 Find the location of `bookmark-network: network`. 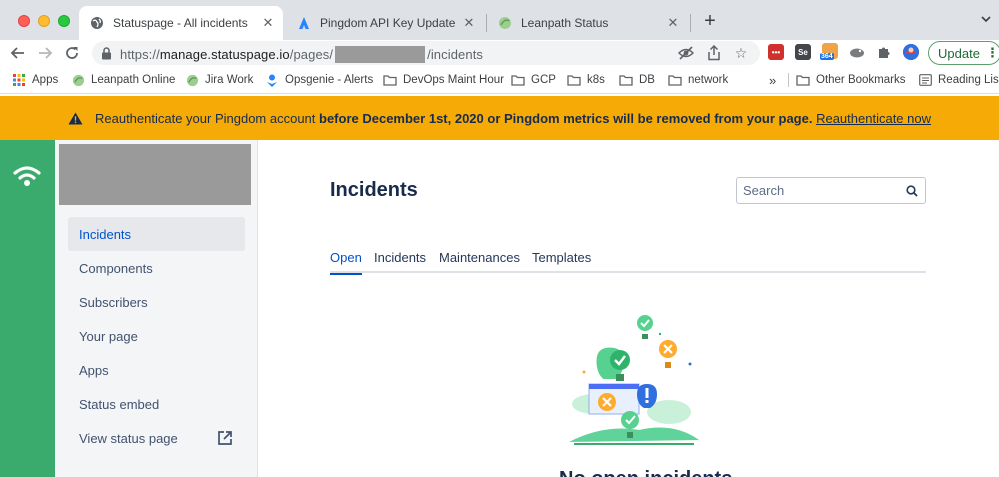

bookmark-network: network is located at coordinates (698, 80).